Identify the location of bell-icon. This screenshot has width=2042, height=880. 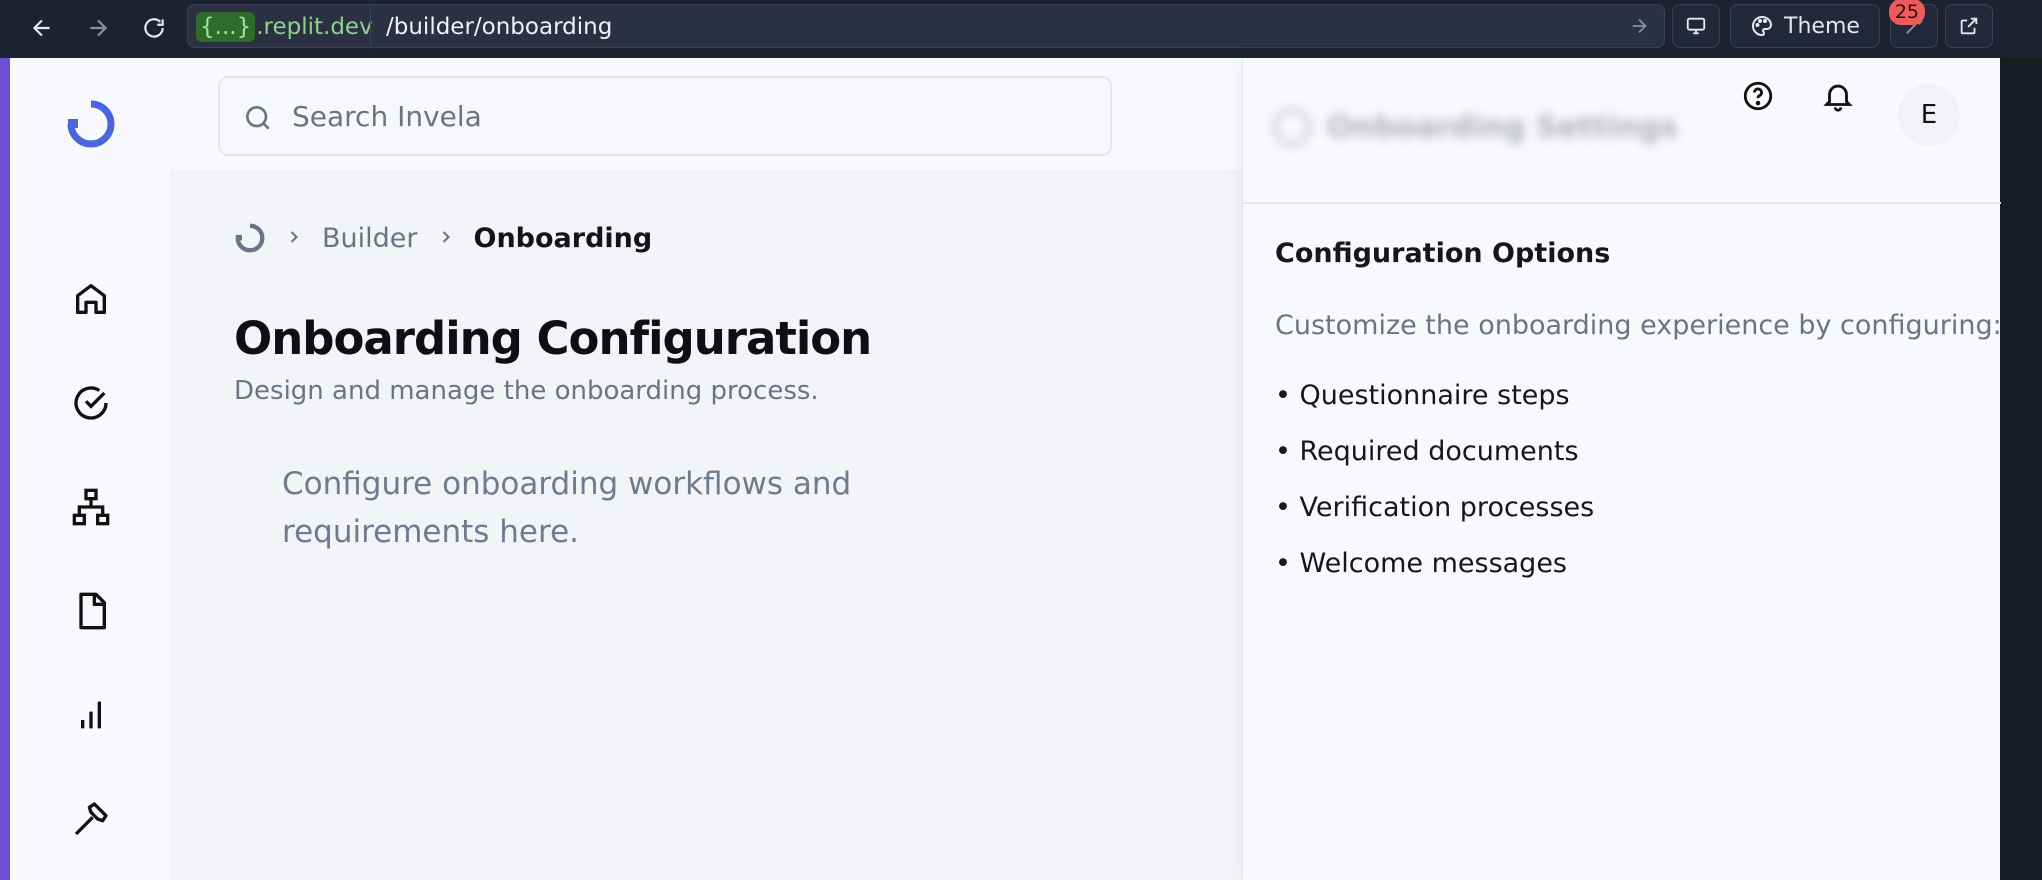
(1838, 98).